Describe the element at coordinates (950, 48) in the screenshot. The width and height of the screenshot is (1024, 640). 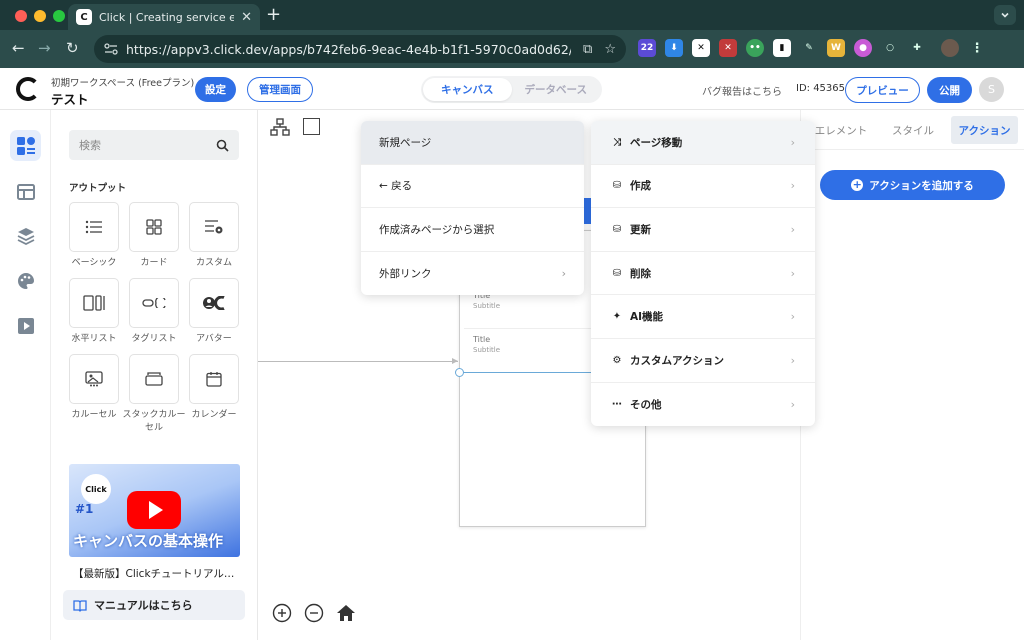
I see `profile-avatar-icon` at that location.